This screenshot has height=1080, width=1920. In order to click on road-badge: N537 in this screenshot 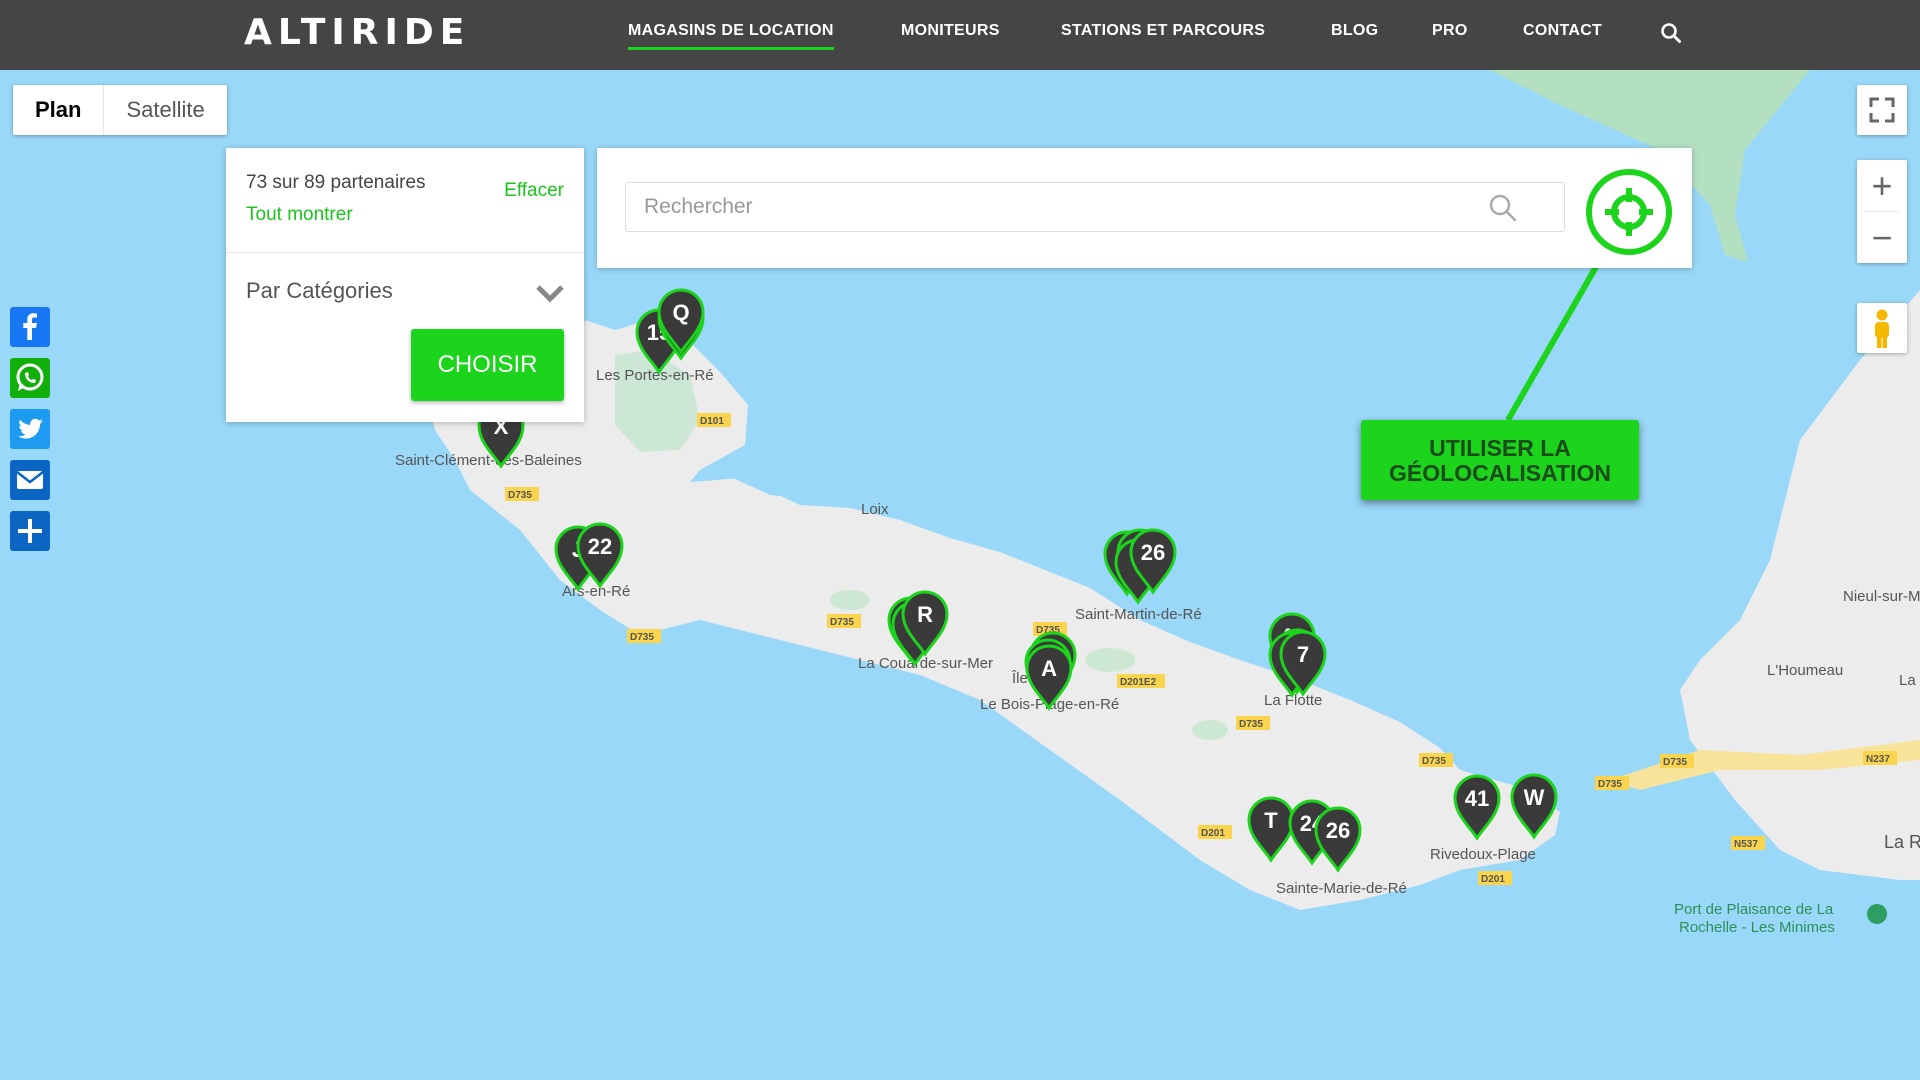, I will do `click(1748, 843)`.